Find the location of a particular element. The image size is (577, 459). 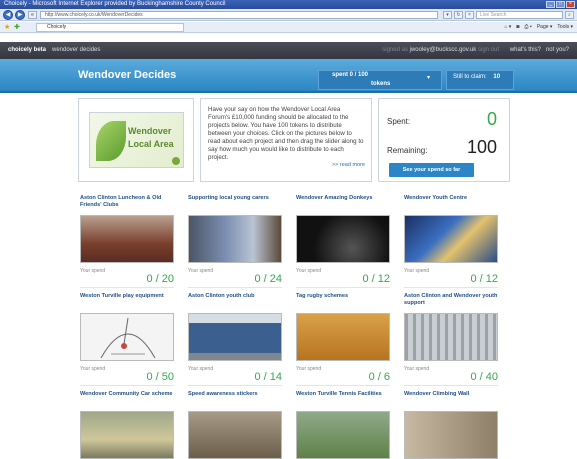

project-card: Wendover Community Car scheme is located at coordinates (127, 425).